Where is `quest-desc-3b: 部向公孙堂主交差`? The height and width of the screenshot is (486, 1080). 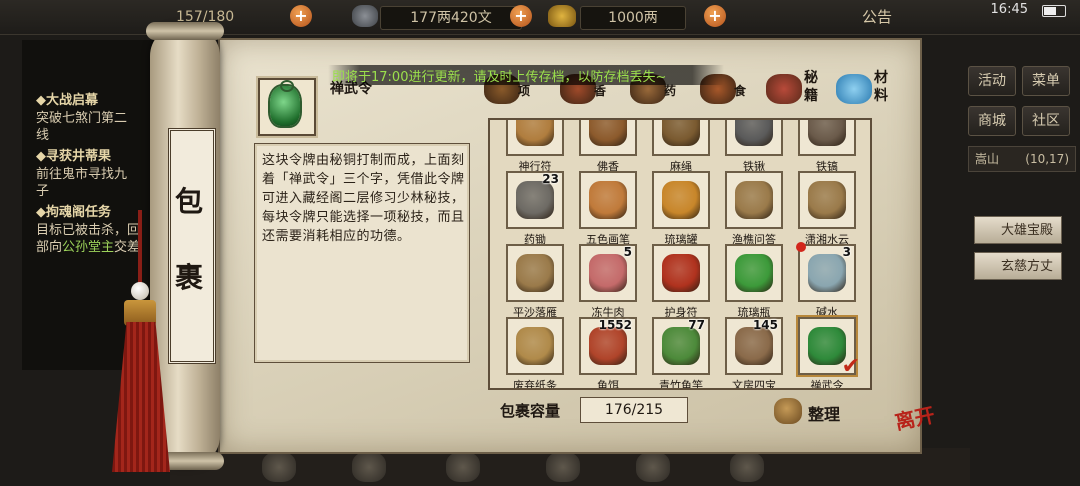 quest-desc-3b: 部向公孙堂主交差 is located at coordinates (88, 247).